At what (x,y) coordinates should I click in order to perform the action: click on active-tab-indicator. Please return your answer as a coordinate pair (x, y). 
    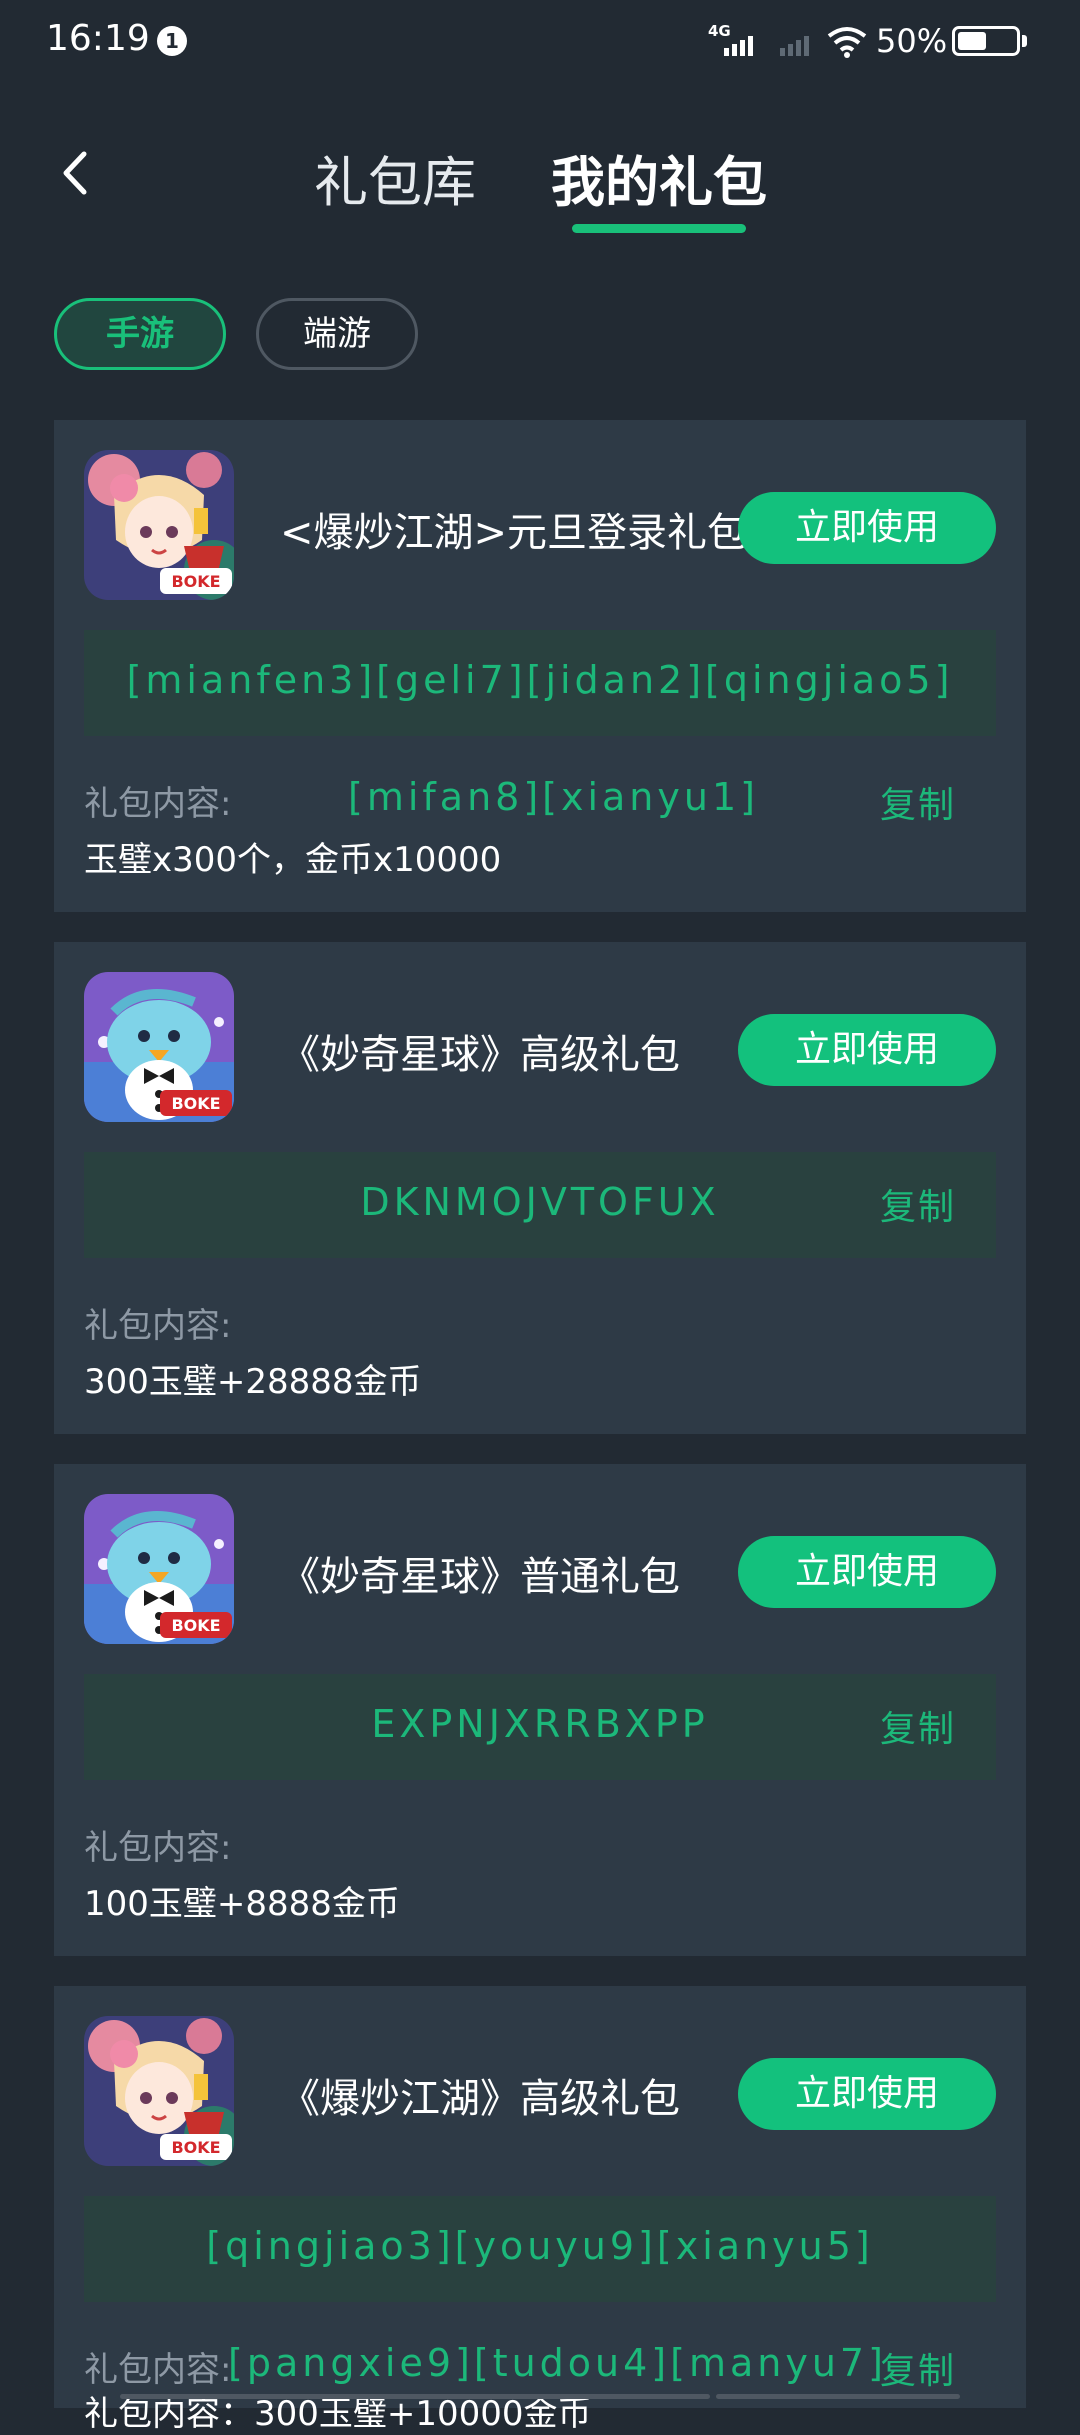
    Looking at the image, I should click on (659, 228).